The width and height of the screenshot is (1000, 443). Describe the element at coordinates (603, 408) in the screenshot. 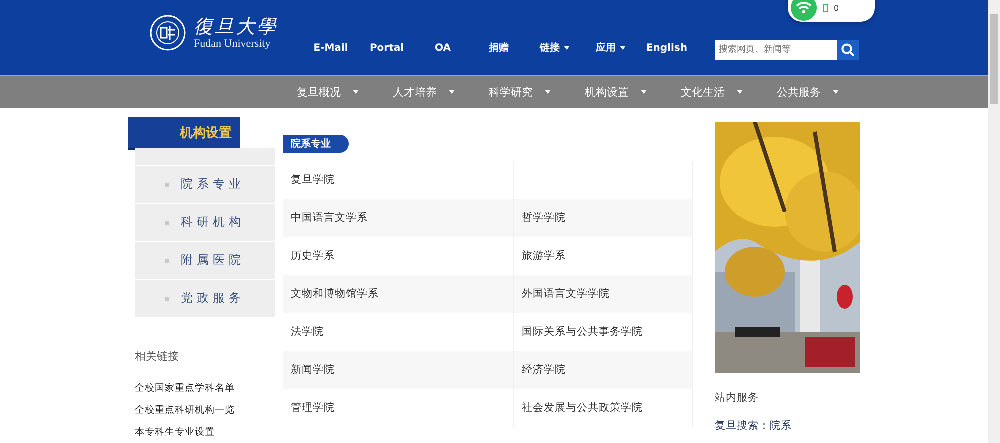

I see `table-cell: 社会发展与公共政策学院` at that location.